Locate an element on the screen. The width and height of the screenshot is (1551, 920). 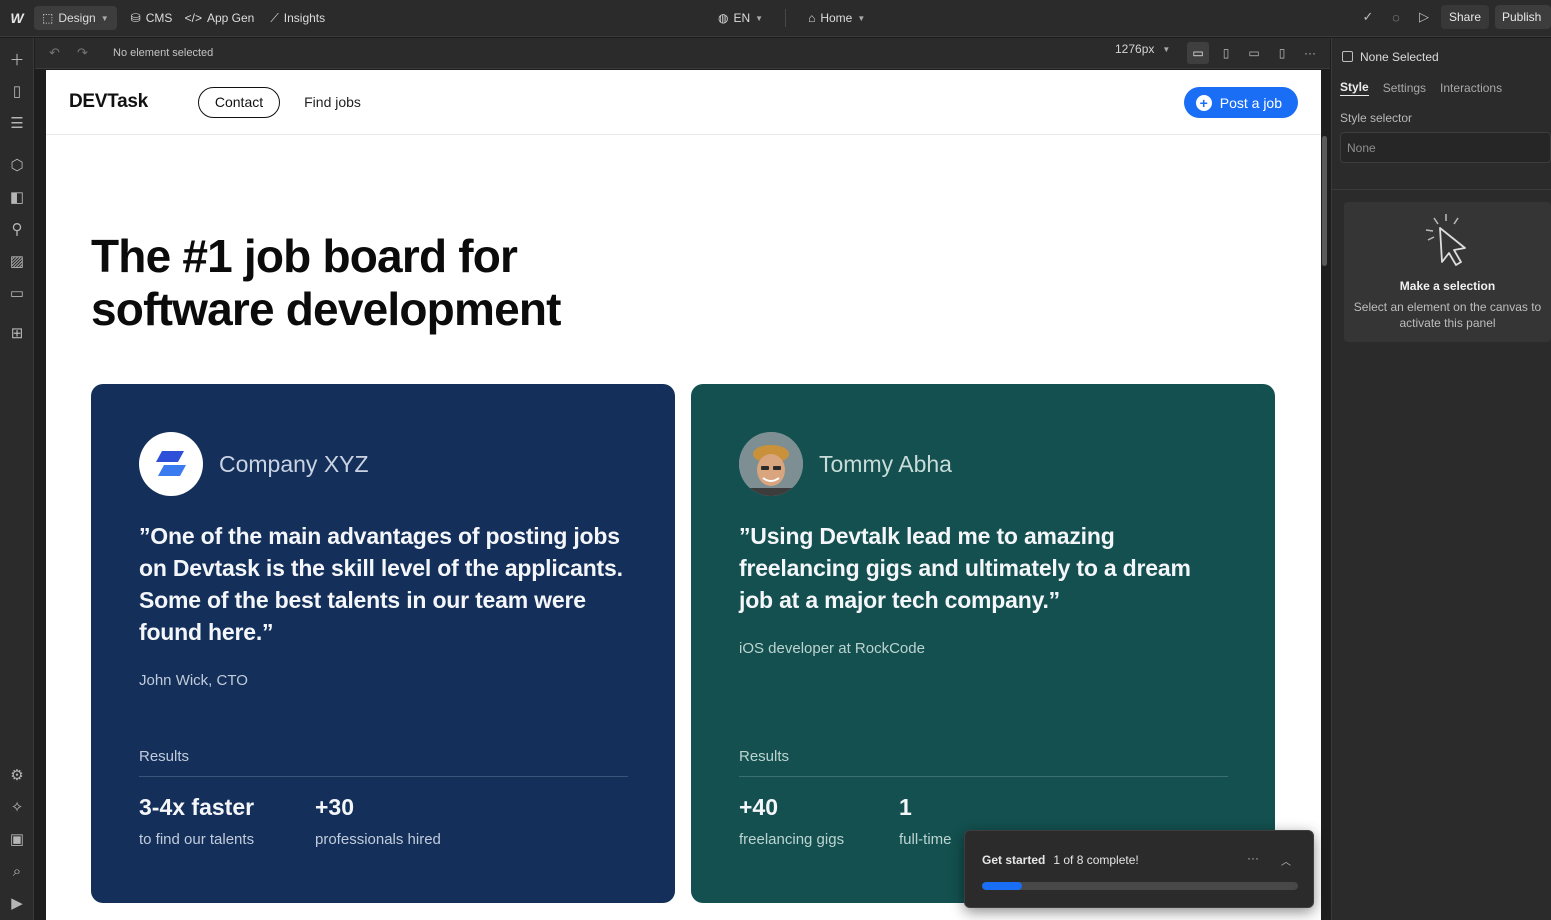
left-toolbar: ＋ ▯ ☰ ⬡ ◧ ⚲ ▨ ▭ ⊞ ⚙ ✧ ▣ ⌕ ▶ is located at coordinates (17, 479).